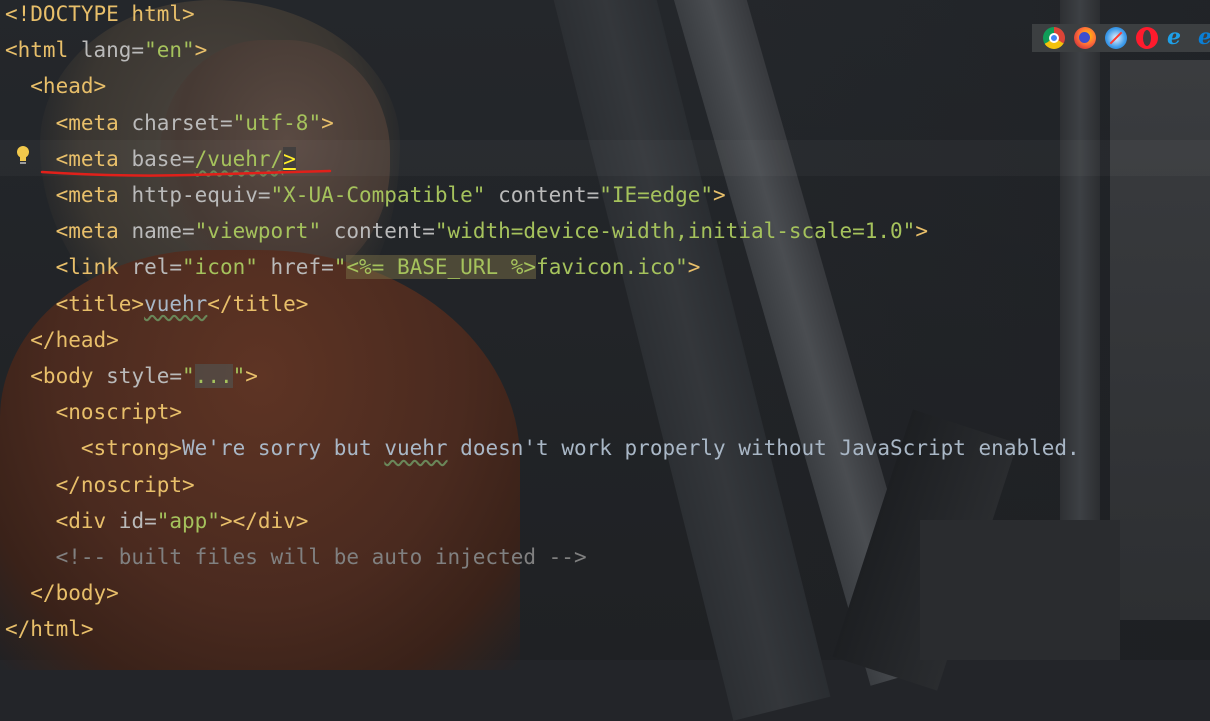 Image resolution: width=1210 pixels, height=721 pixels. Describe the element at coordinates (258, 303) in the screenshot. I see `code-token: </title>` at that location.